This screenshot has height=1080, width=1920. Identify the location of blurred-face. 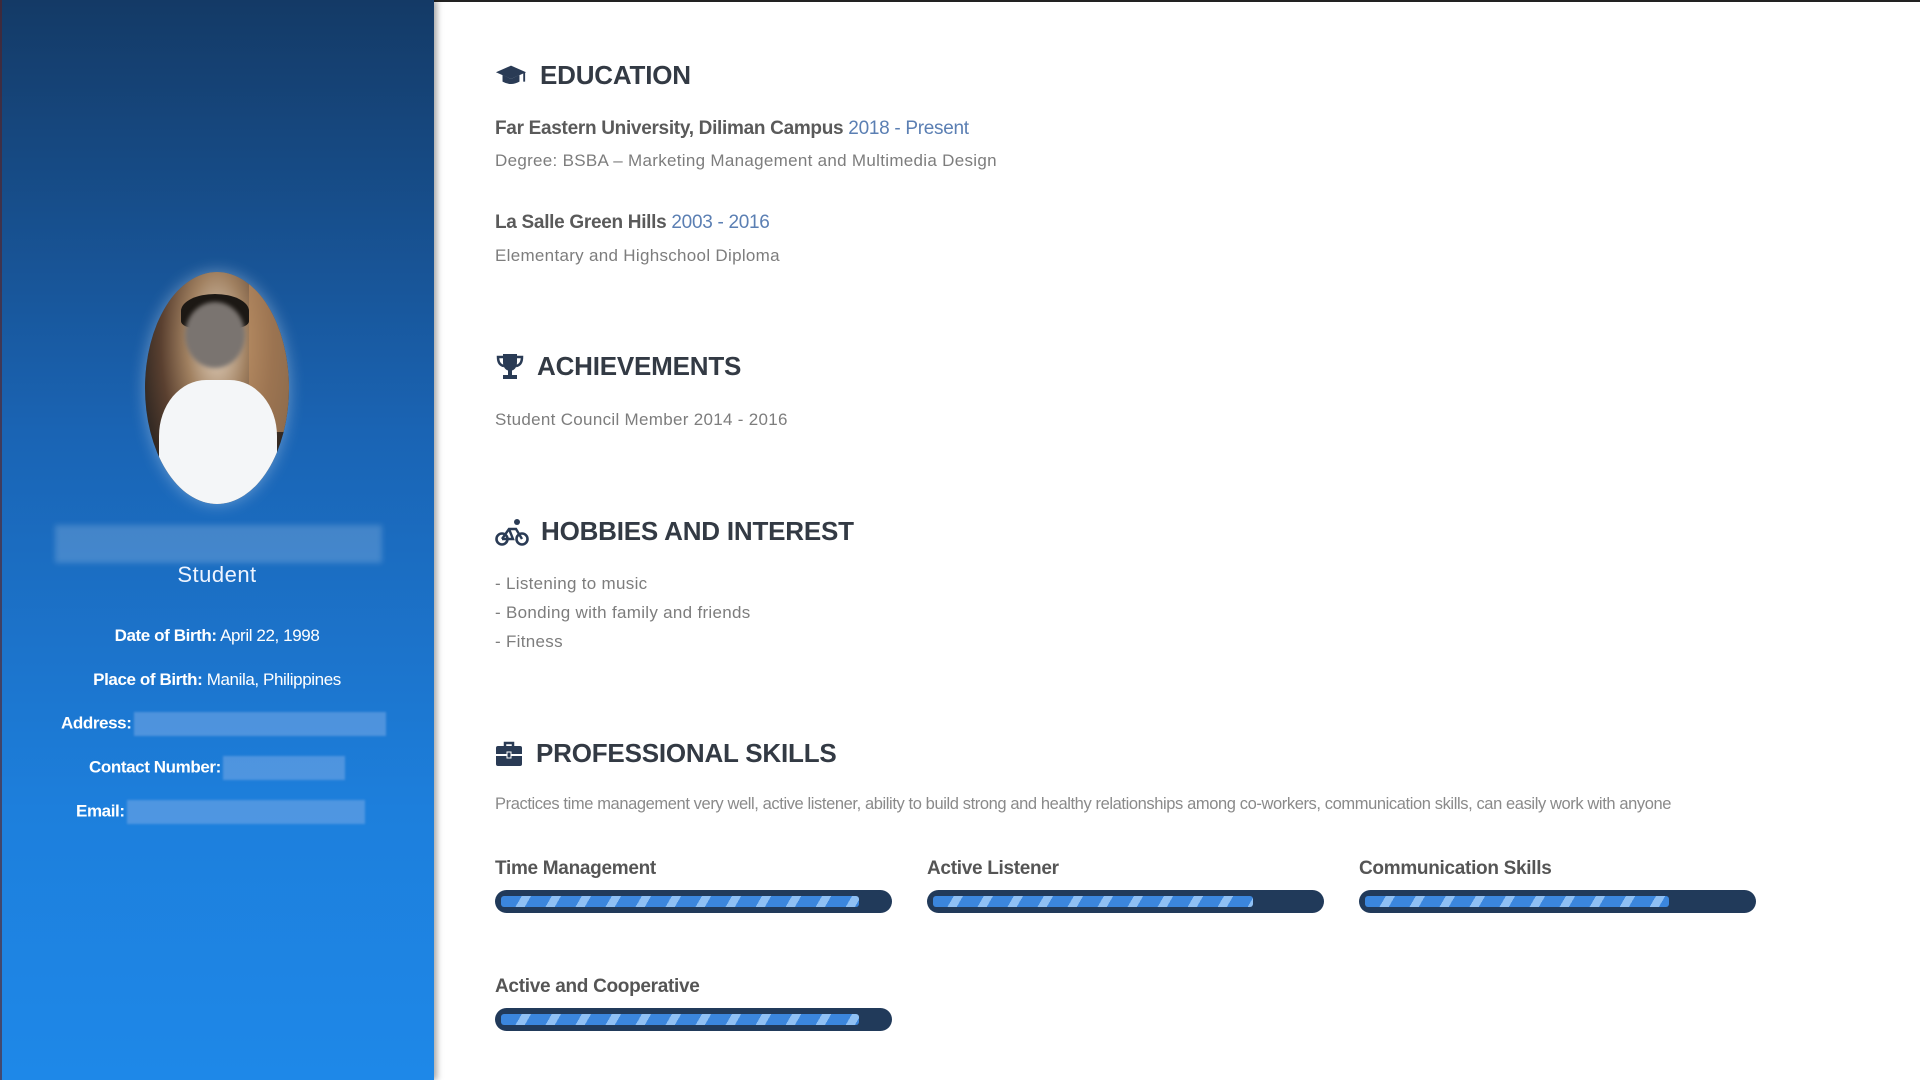
(215, 335).